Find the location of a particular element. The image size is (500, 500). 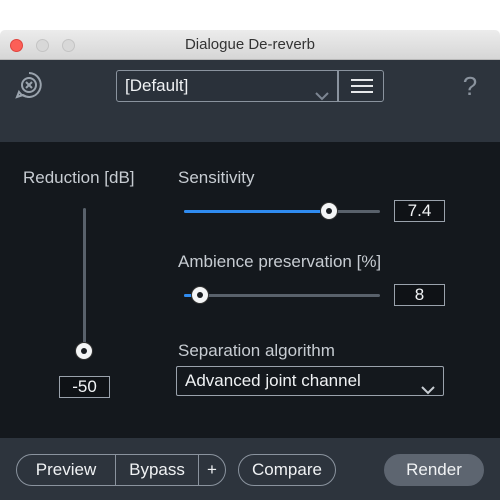

preset-value: [Default] is located at coordinates (157, 85).